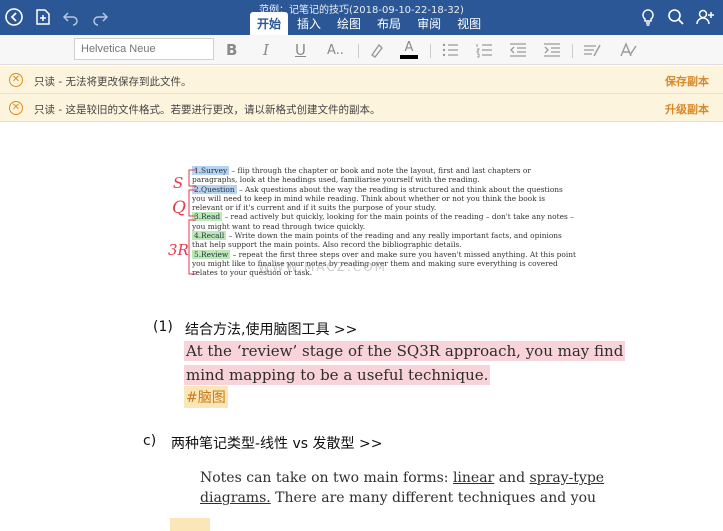 Image resolution: width=723 pixels, height=531 pixels. What do you see at coordinates (163, 327) in the screenshot?
I see `section-number: (1)` at bounding box center [163, 327].